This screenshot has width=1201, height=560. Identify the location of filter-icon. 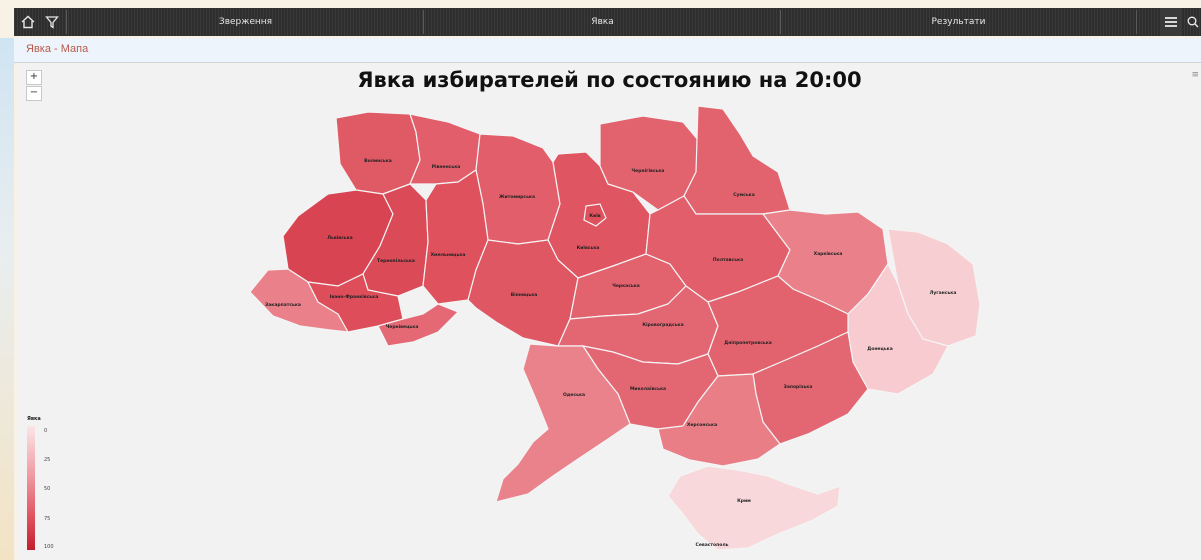
(52, 22).